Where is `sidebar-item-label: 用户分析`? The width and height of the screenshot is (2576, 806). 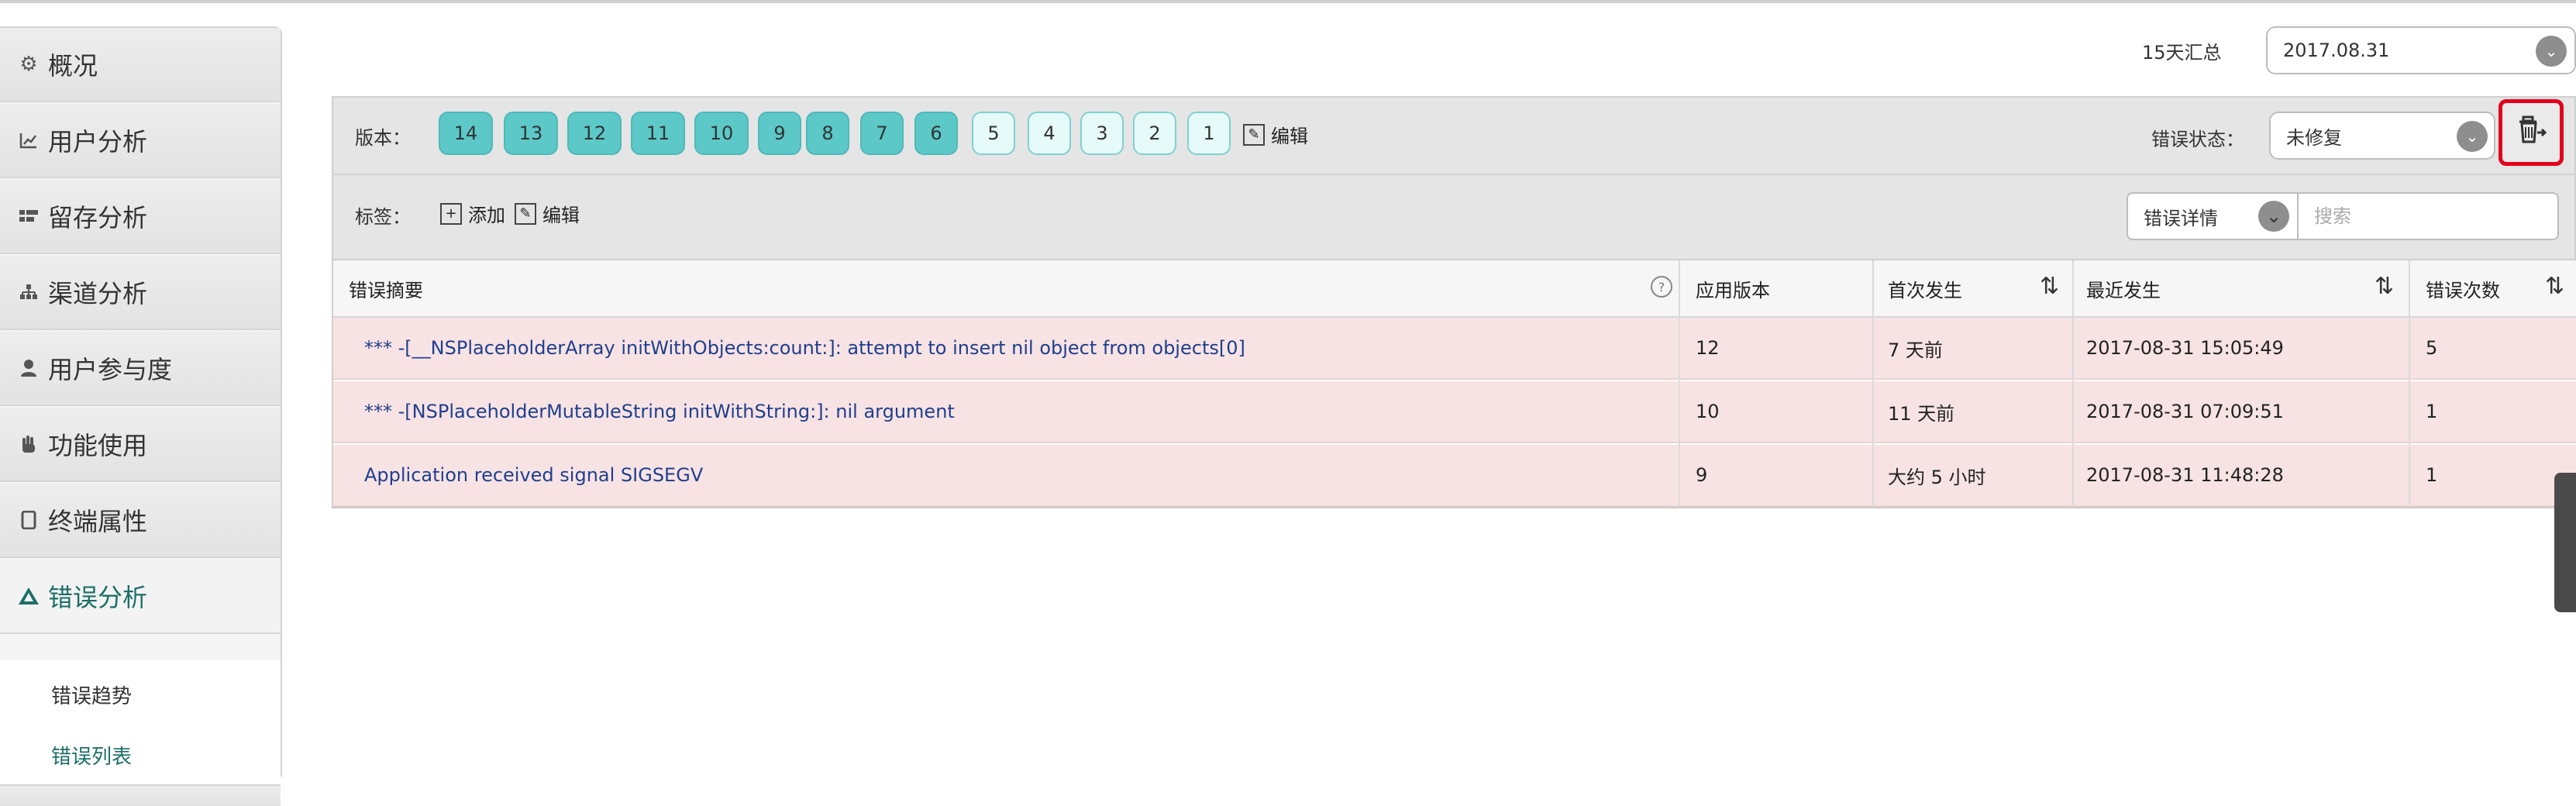
sidebar-item-label: 用户分析 is located at coordinates (98, 142).